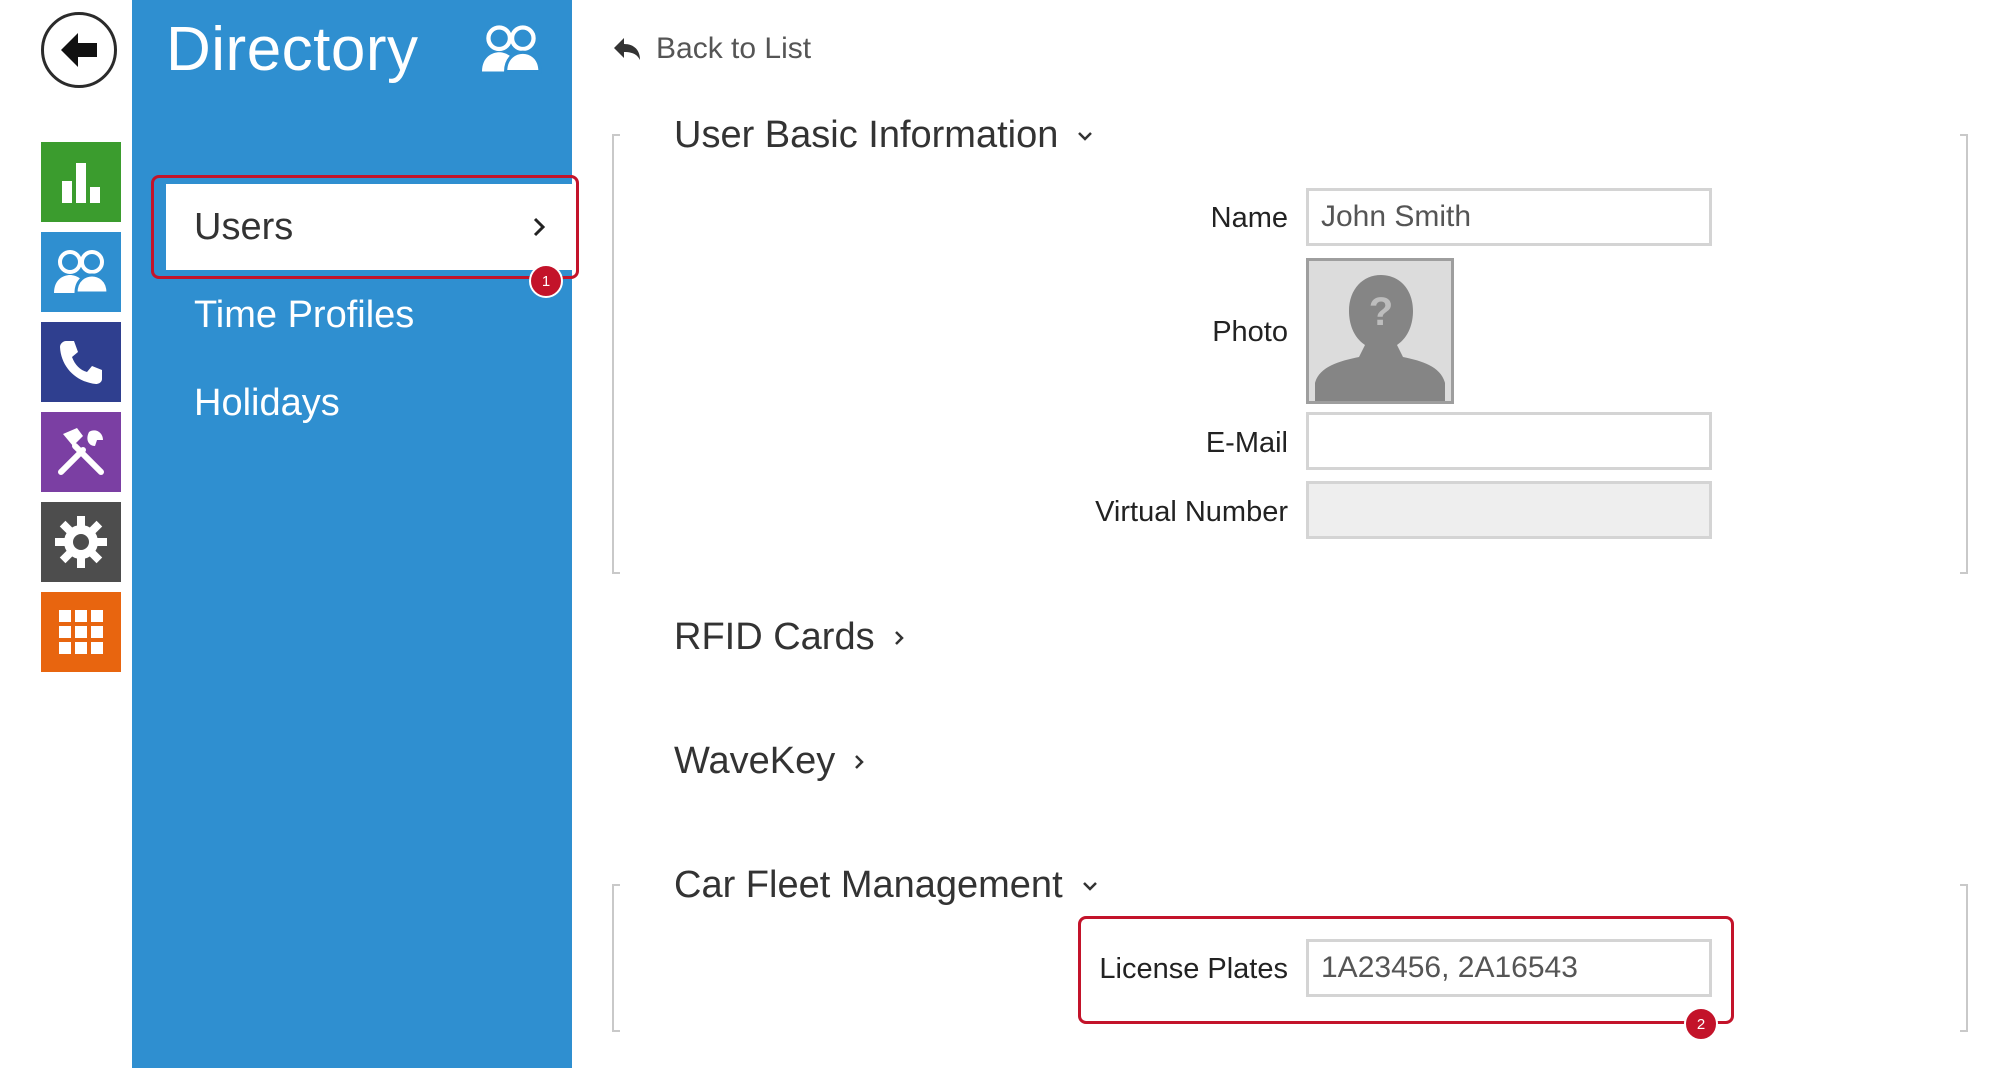  Describe the element at coordinates (1509, 441) in the screenshot. I see `email-input` at that location.